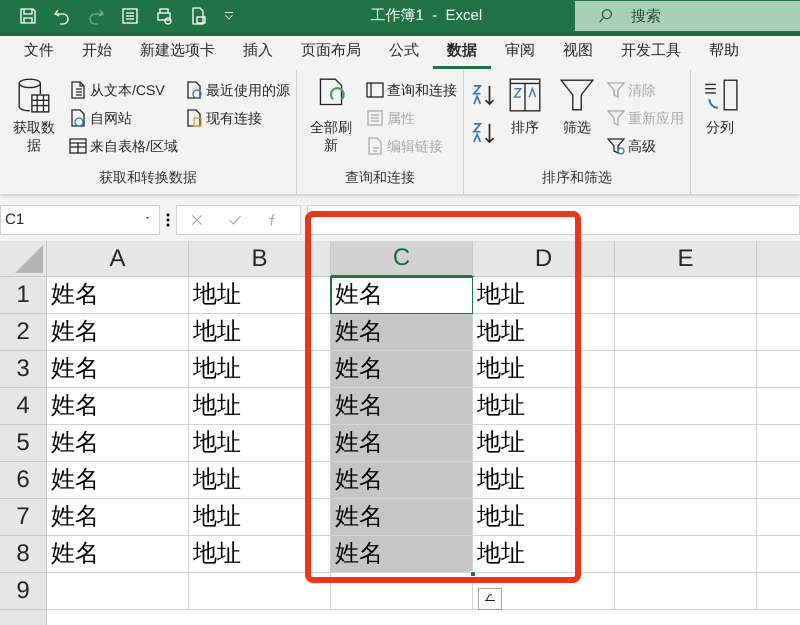  I want to click on row-header: 9, so click(23, 591).